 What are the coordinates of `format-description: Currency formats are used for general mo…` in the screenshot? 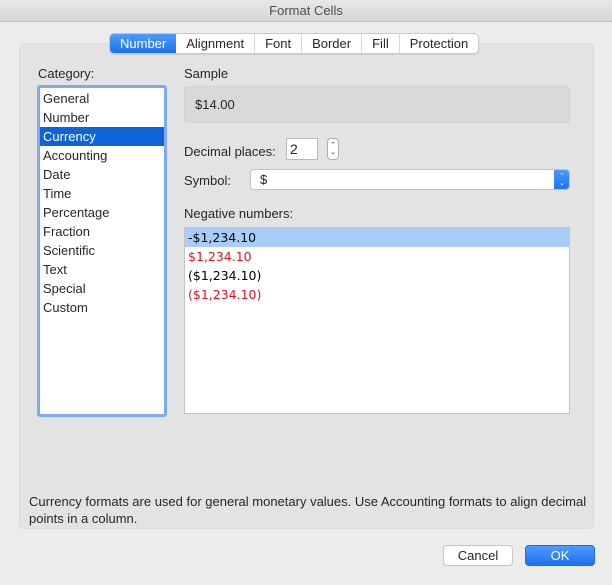 It's located at (308, 510).